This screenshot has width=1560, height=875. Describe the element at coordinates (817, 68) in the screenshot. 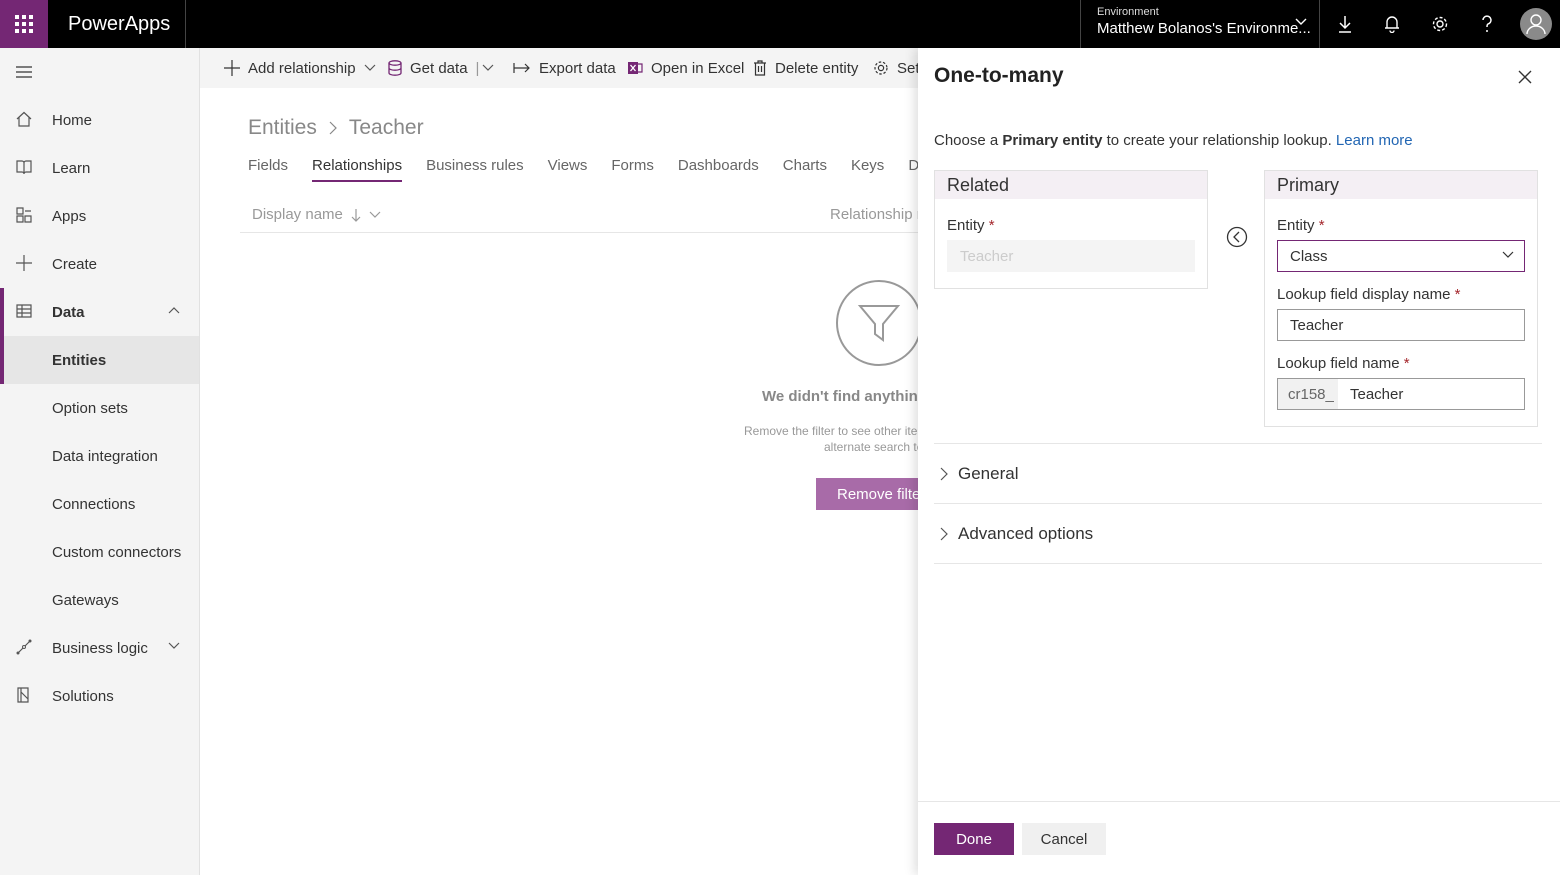

I see `delete-entity-label: Delete entity` at that location.